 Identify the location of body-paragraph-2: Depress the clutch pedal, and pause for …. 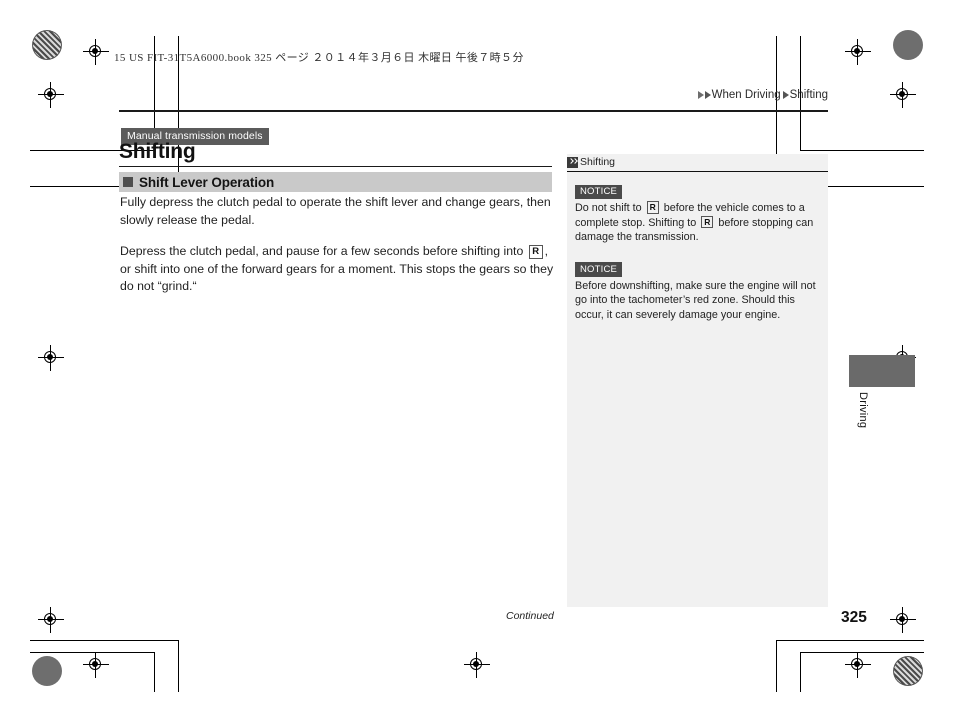
(337, 269).